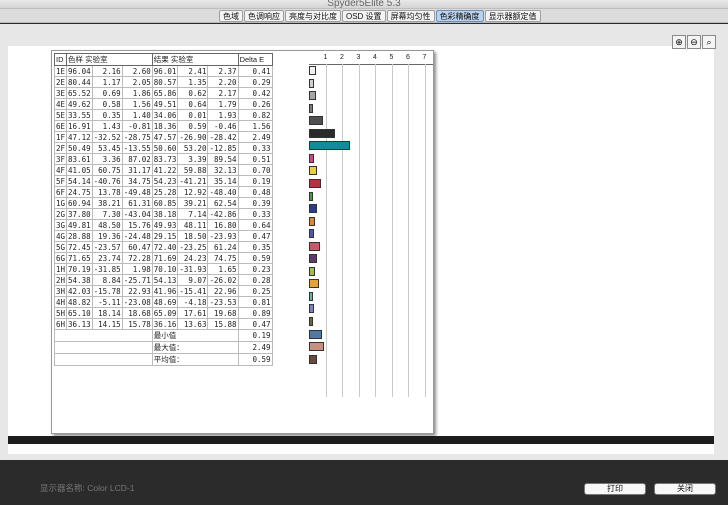  What do you see at coordinates (195, 335) in the screenshot?
I see `summary-label: 最小值` at bounding box center [195, 335].